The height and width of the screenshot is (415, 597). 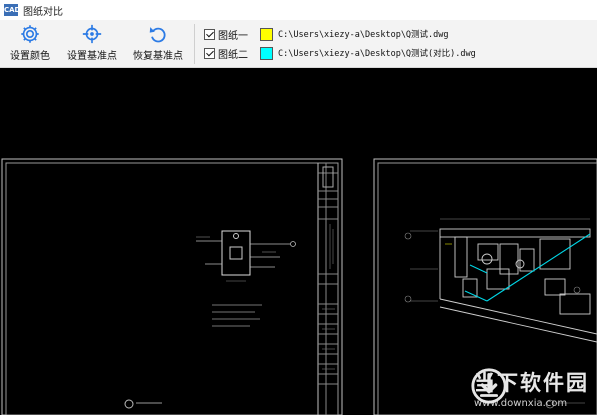 I want to click on drawing-2-name: 图纸二, so click(x=233, y=55).